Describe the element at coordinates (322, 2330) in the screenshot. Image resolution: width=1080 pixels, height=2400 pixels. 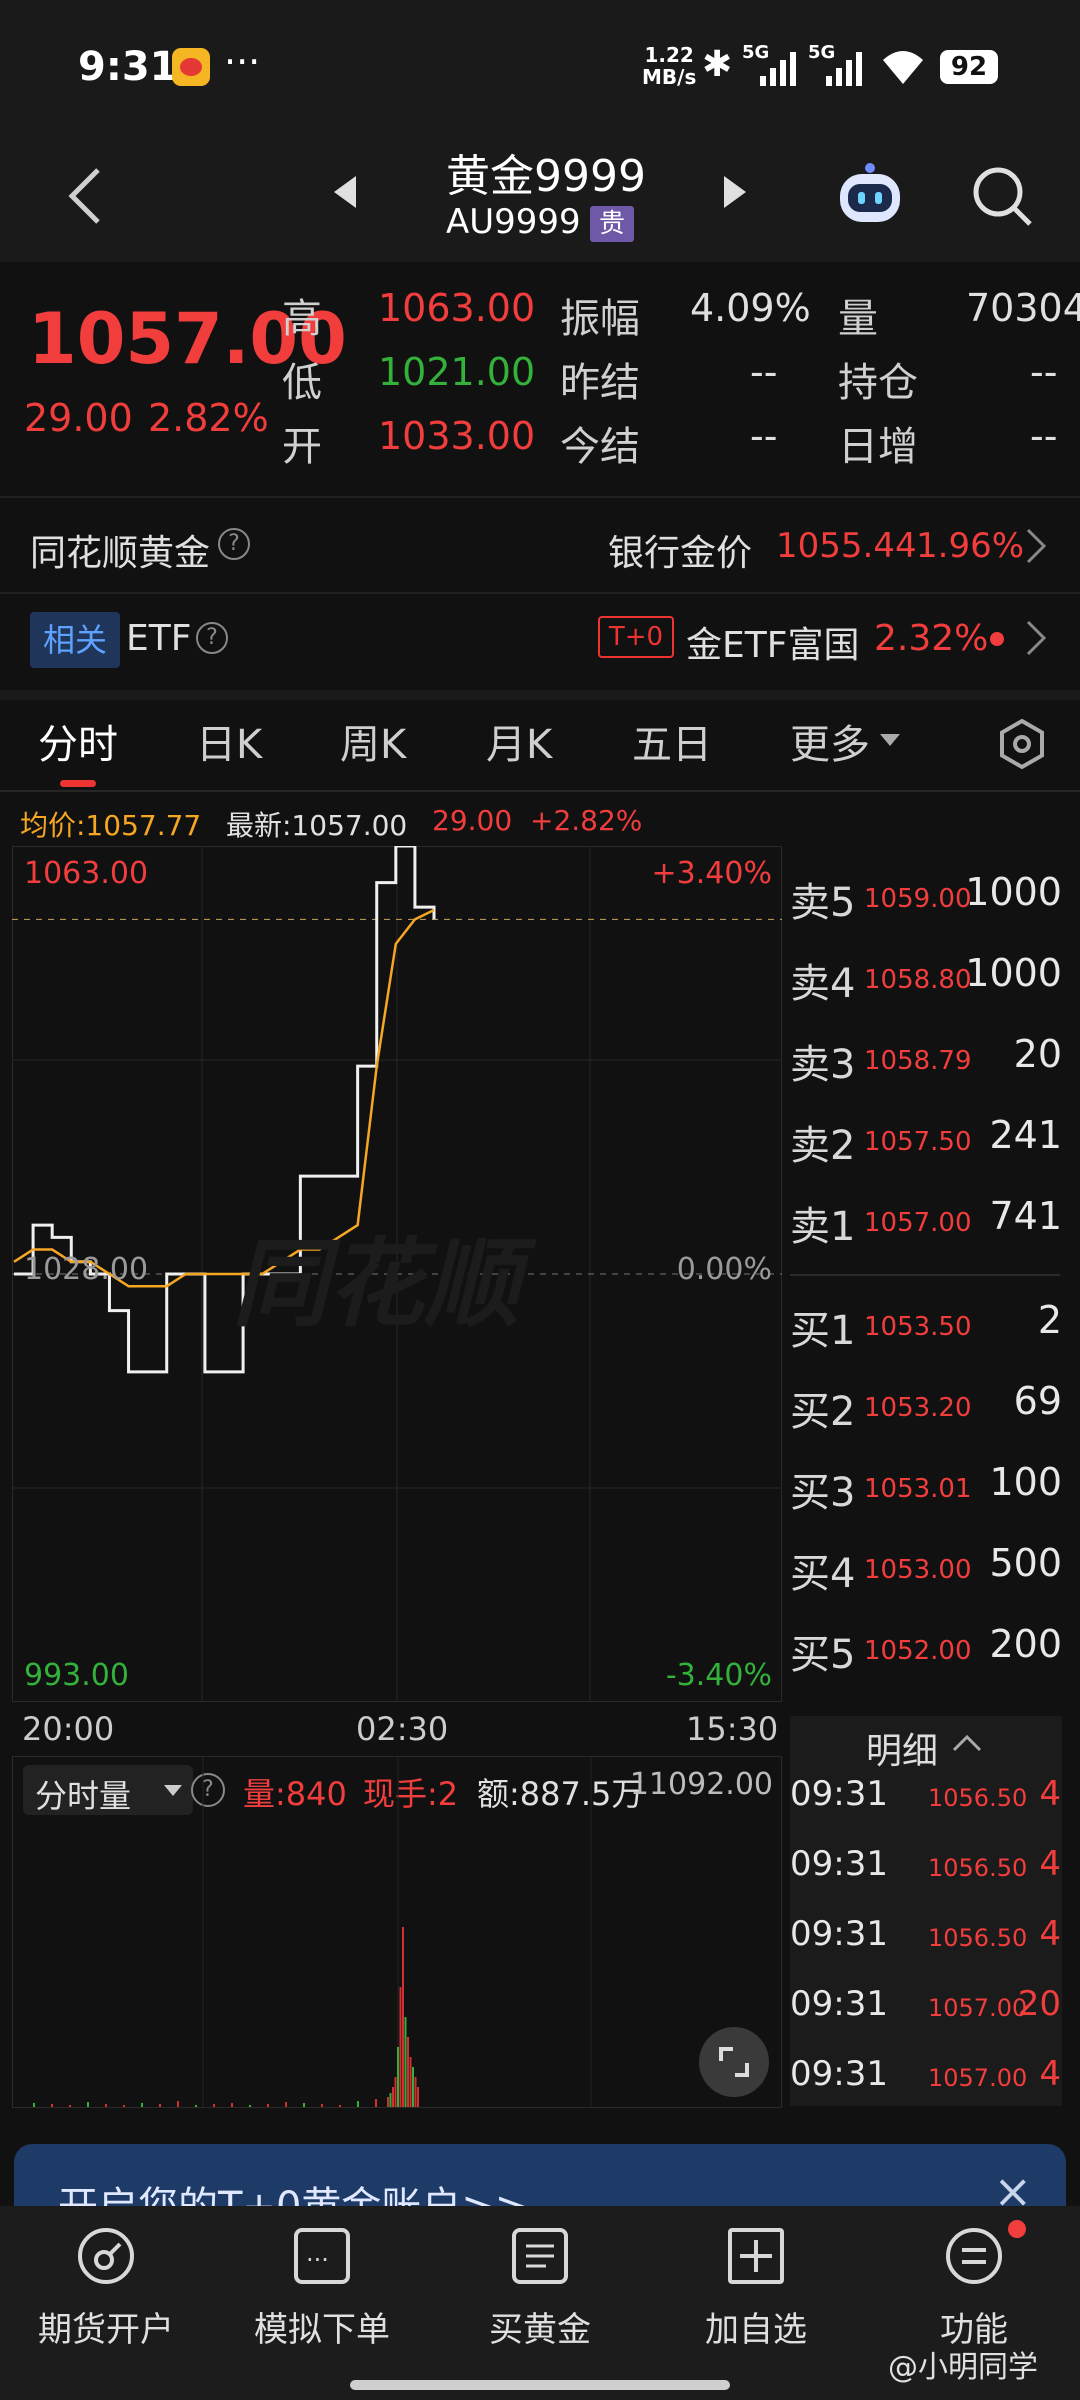
I see `nav-label: 模拟下单` at that location.